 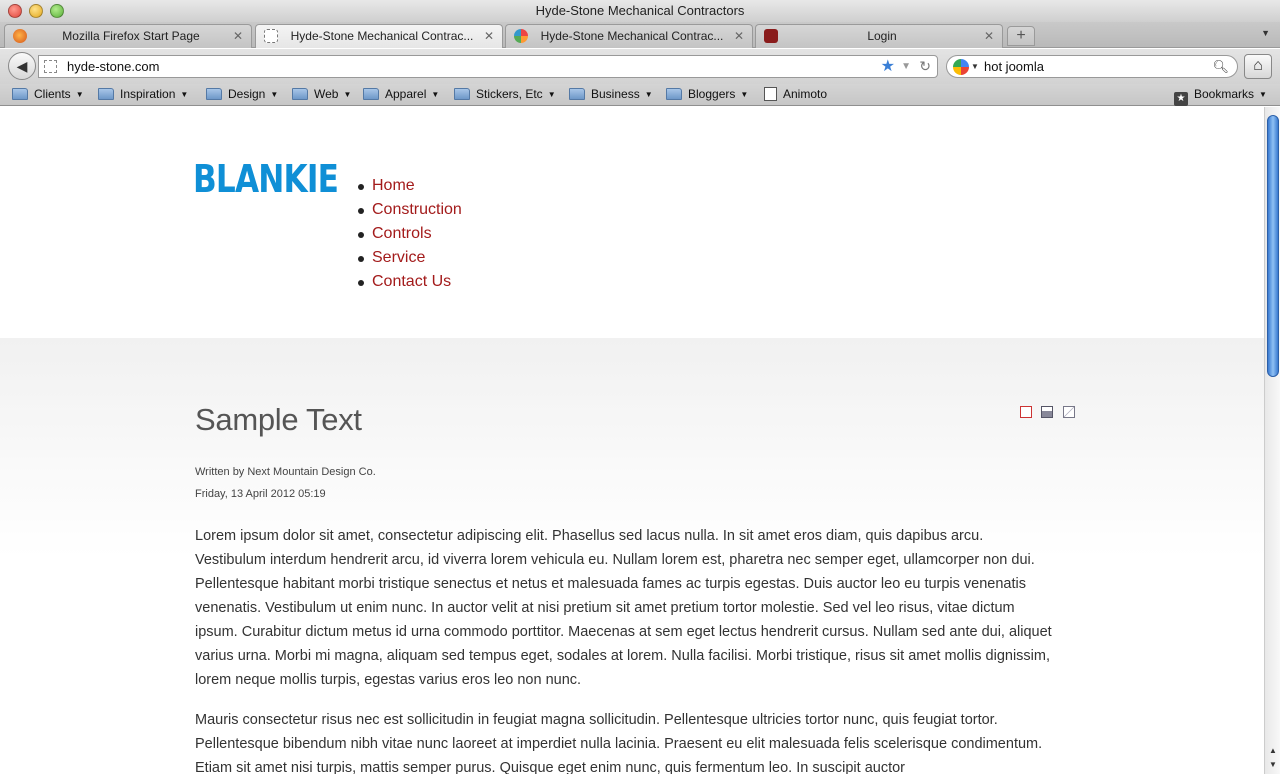 I want to click on navigation-toolbar: ◀ hyde-stone.com ★ ▼ ↻ ▼ hot joomla 🔍︎ ⌂, so click(x=640, y=66).